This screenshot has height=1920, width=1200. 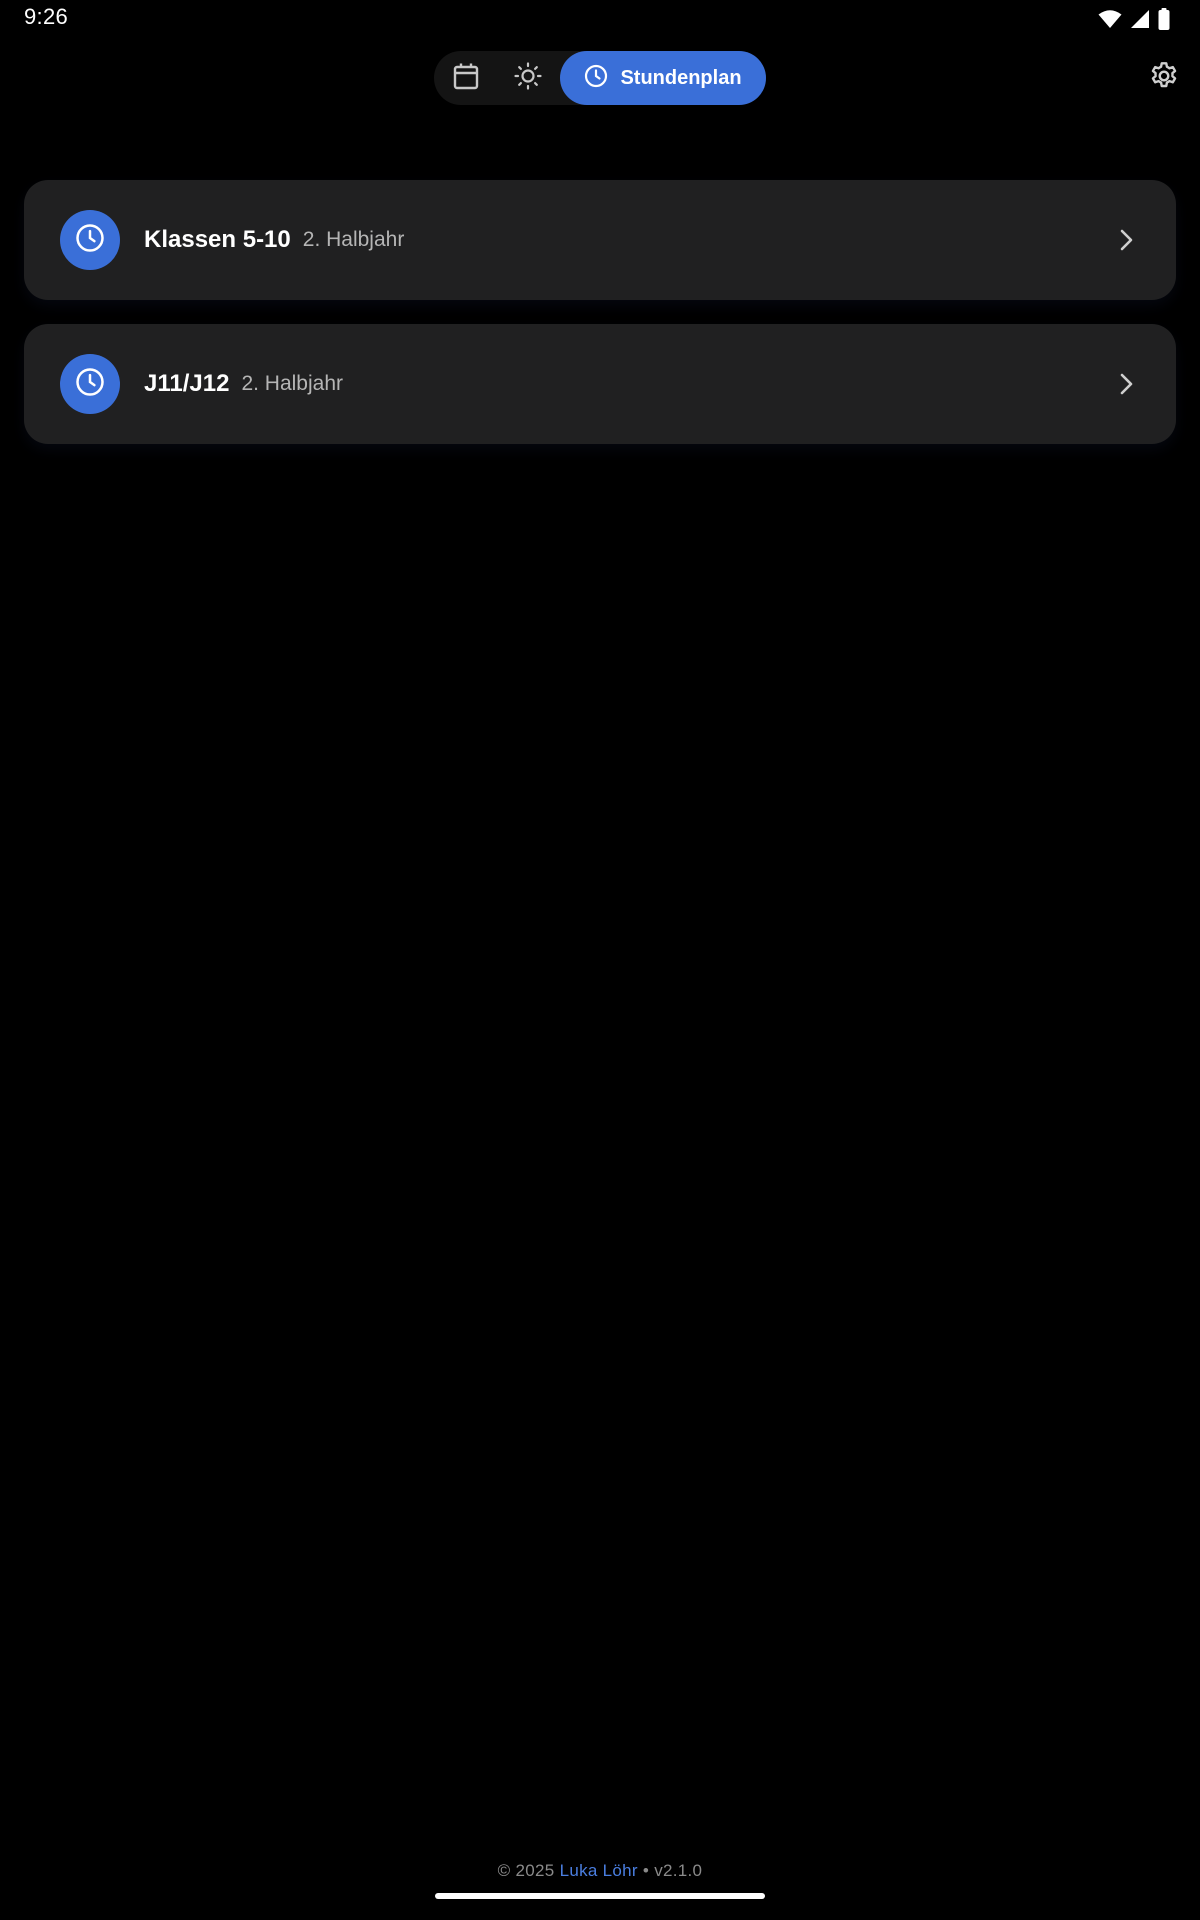 I want to click on calendar-tab, so click(x=466, y=78).